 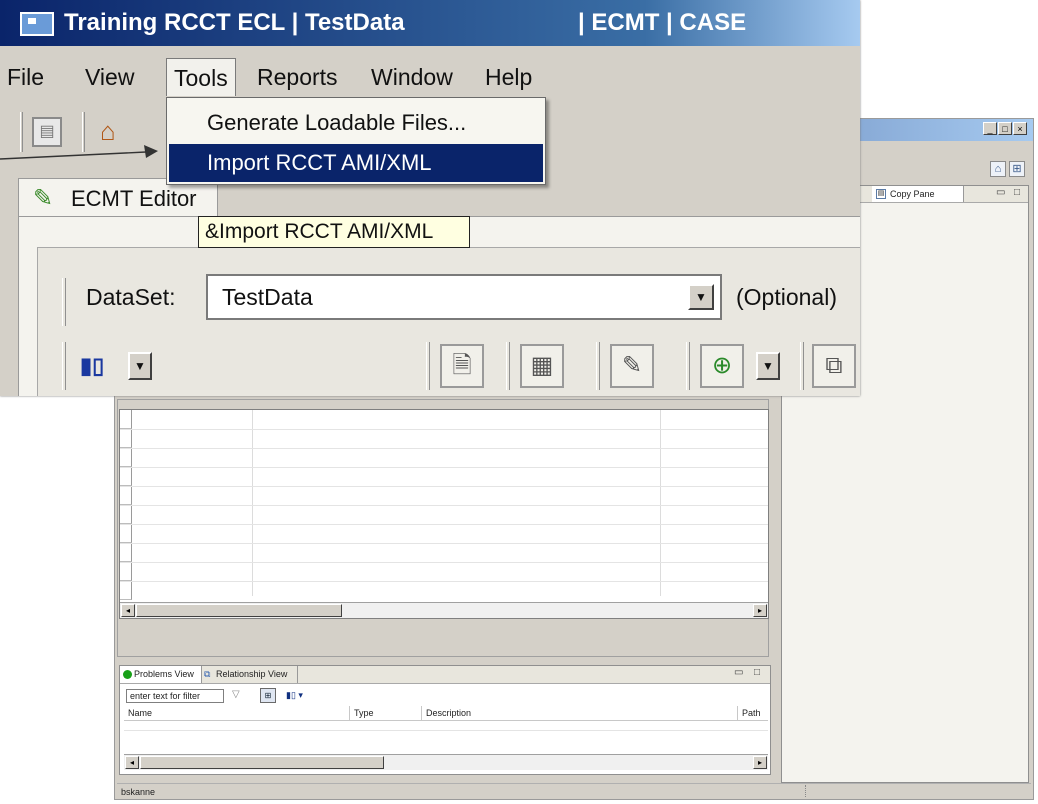 I want to click on filter-funnel-icon: ▽, so click(x=236, y=694).